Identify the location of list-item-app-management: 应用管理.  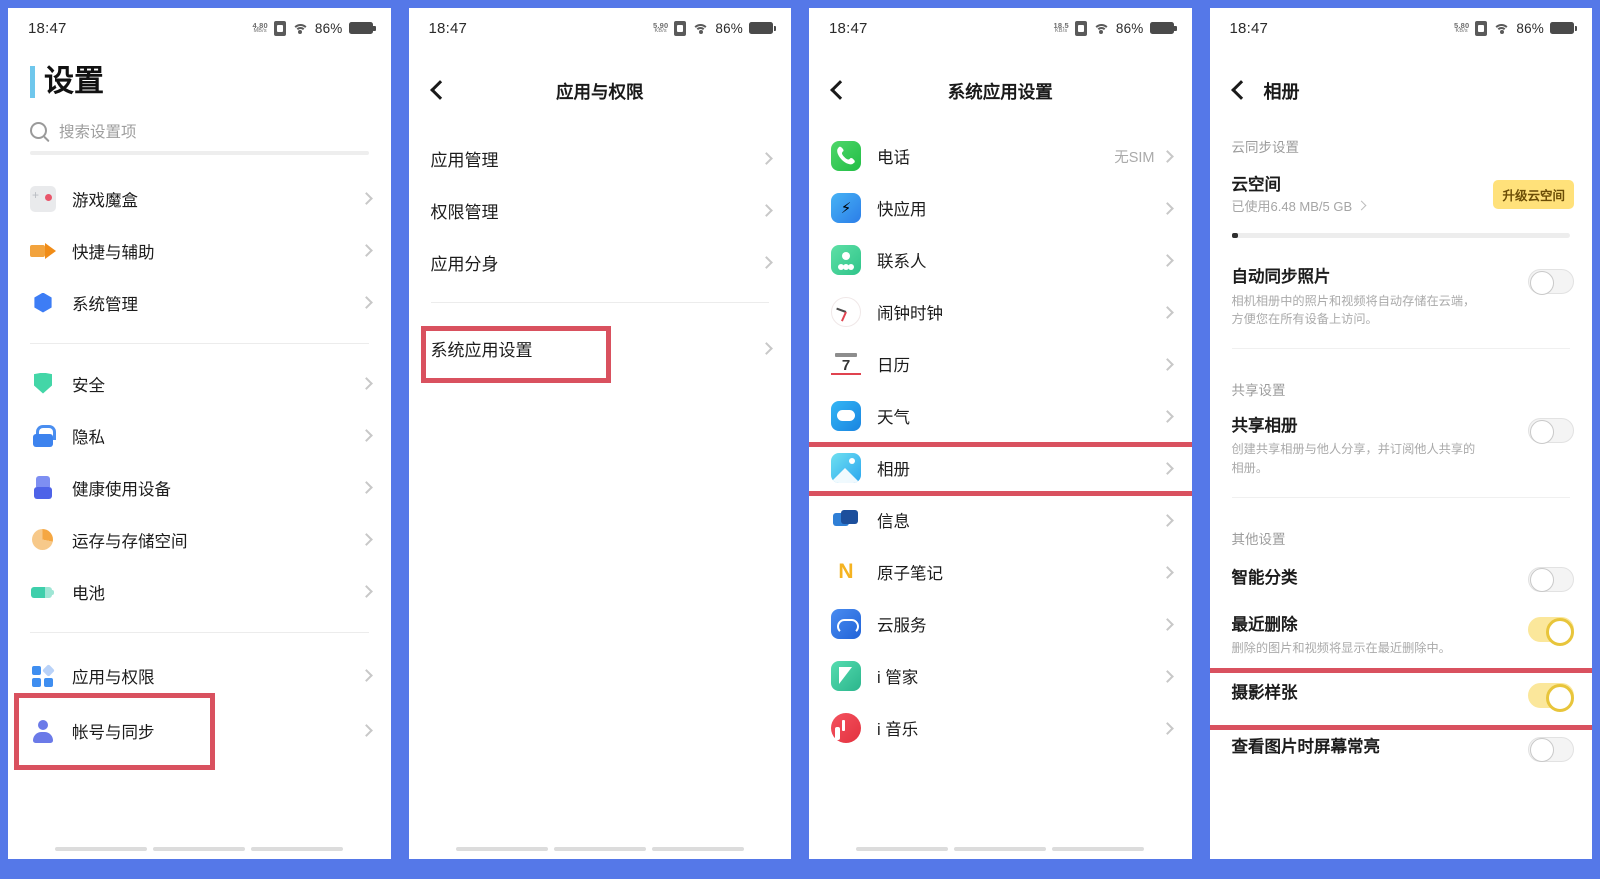
(600, 158).